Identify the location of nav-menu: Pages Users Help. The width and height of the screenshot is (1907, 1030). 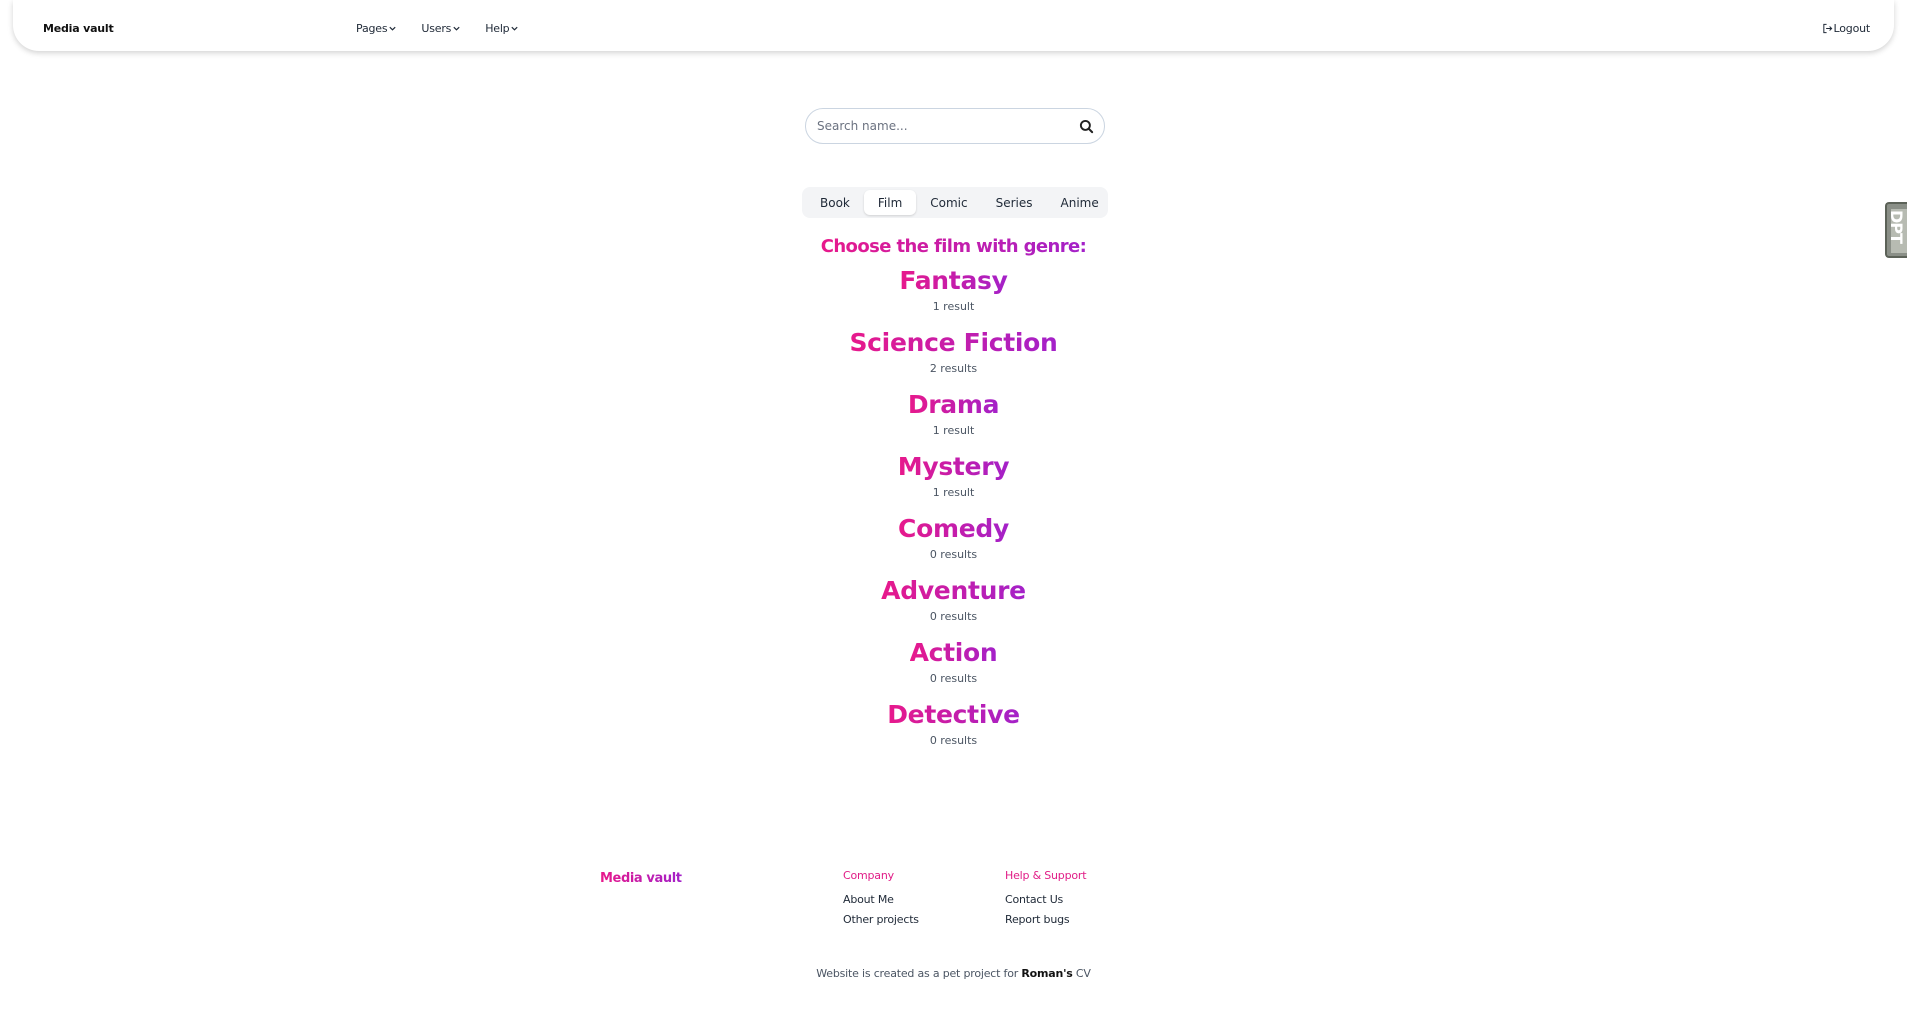
(449, 28).